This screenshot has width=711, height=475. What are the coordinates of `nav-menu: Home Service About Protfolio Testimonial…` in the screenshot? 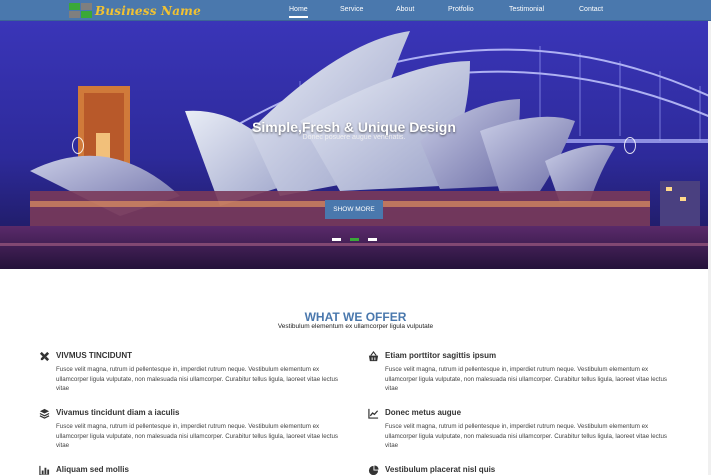 It's located at (355, 10).